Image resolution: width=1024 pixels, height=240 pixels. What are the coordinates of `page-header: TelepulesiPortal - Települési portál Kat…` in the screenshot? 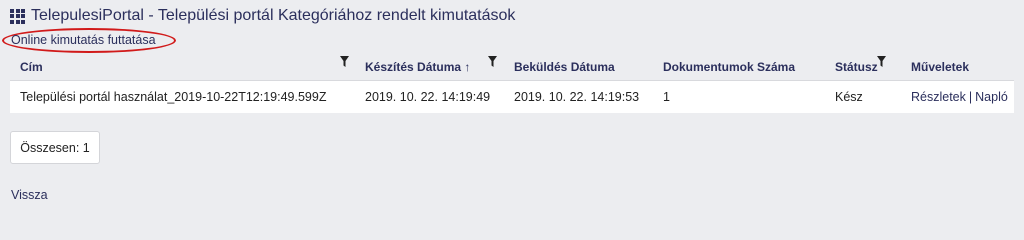 It's located at (262, 16).